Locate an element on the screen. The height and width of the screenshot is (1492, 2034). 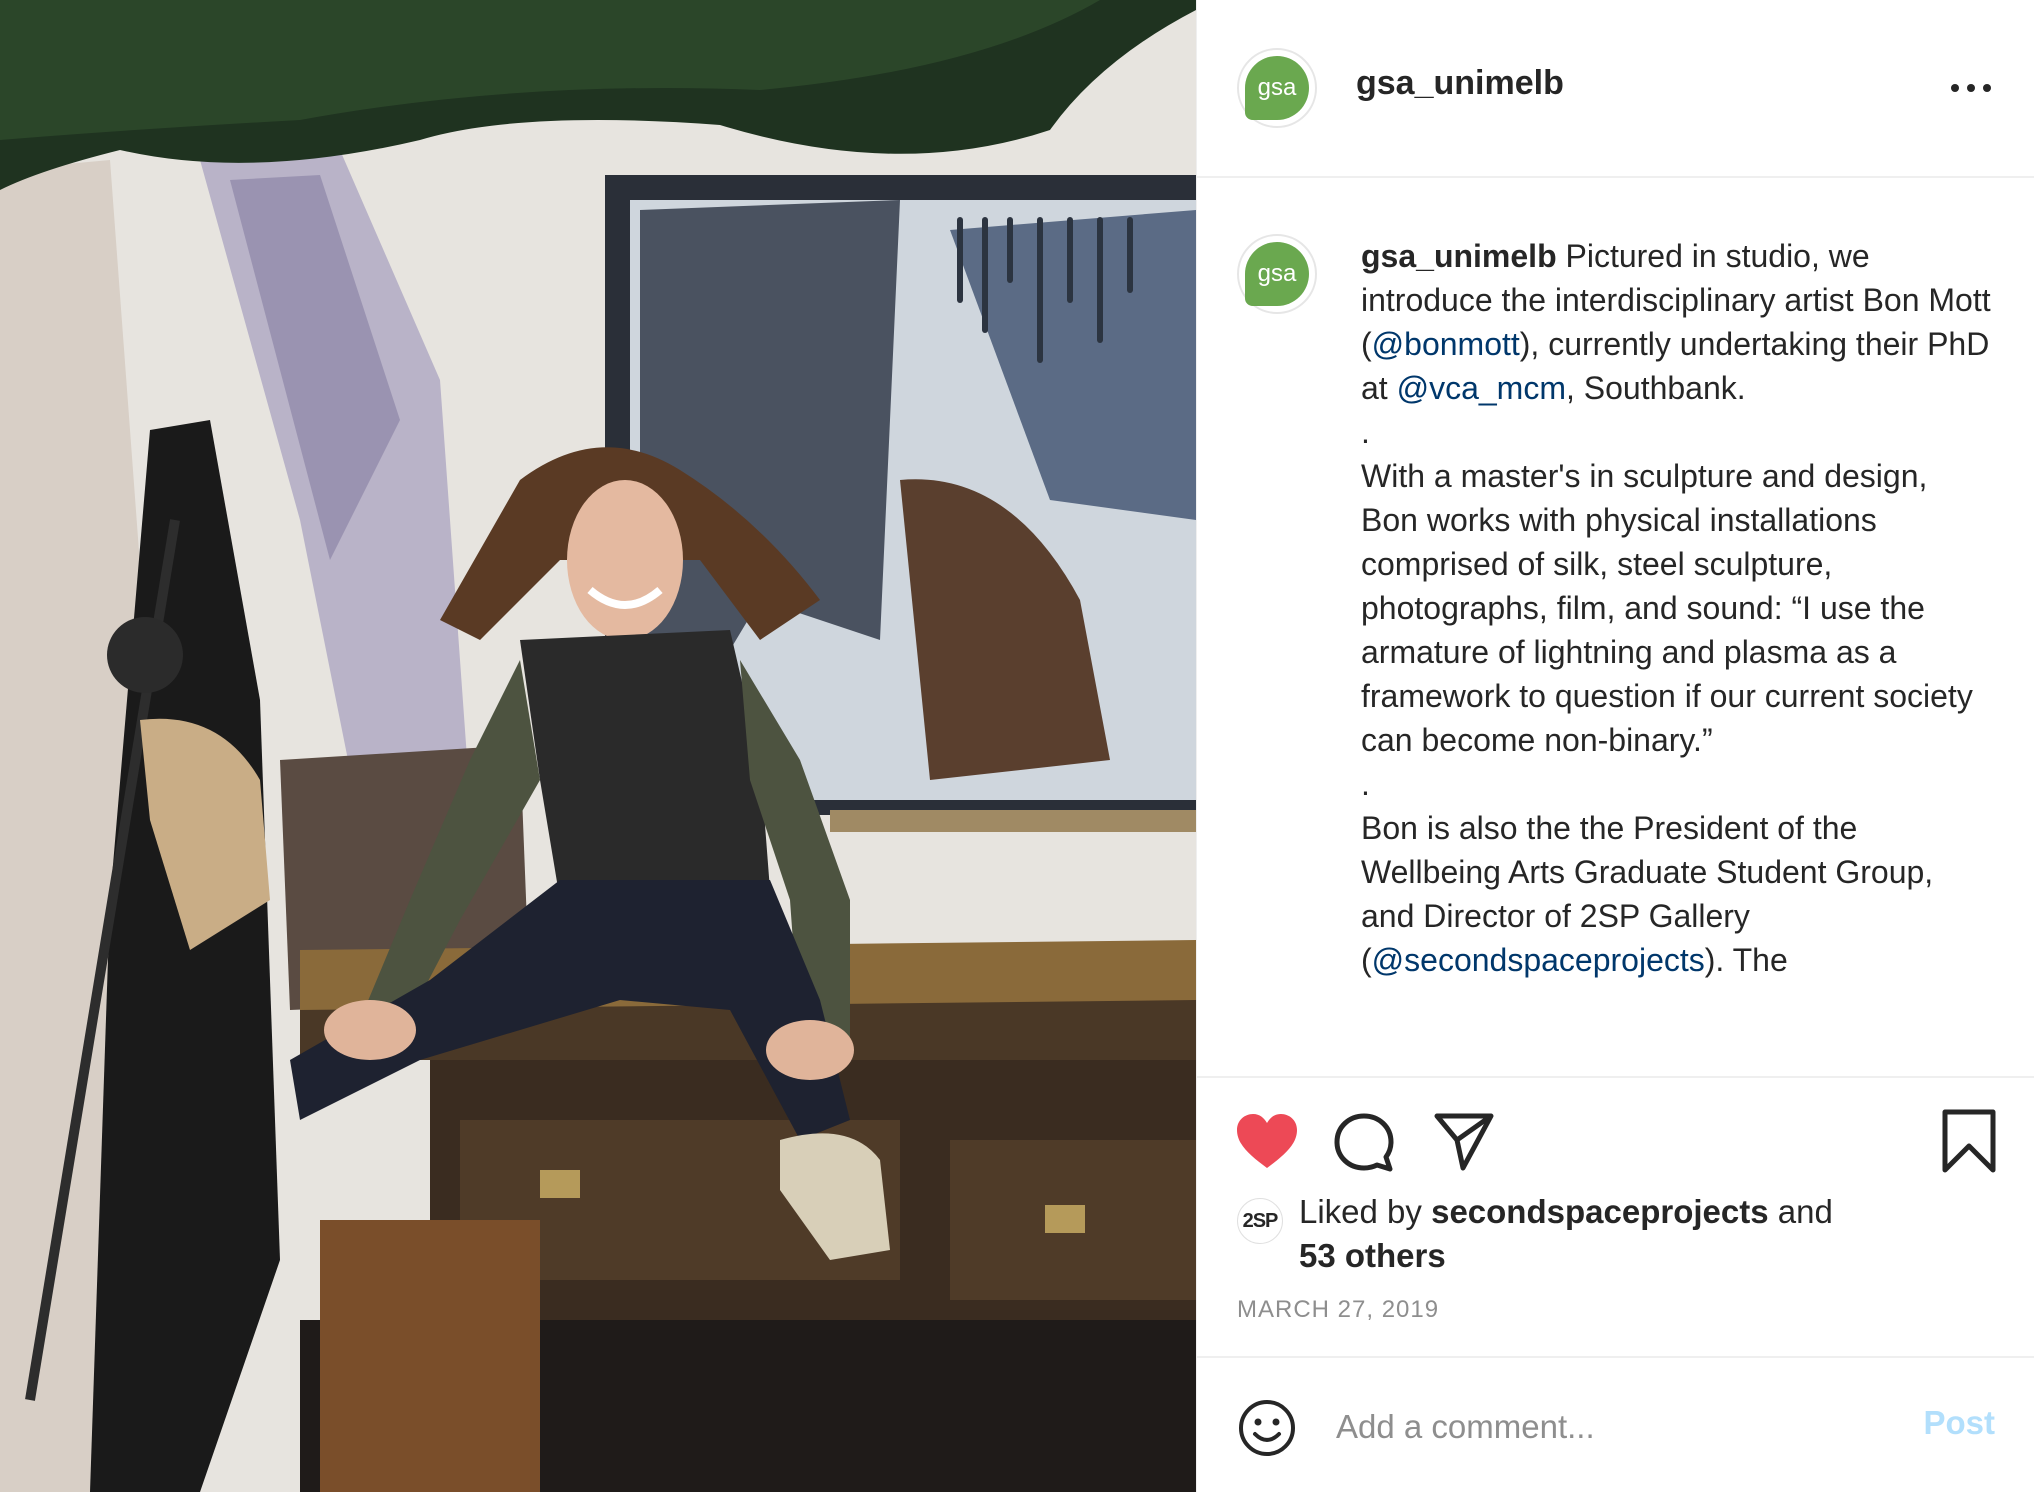
liker-avatar: 2SP is located at coordinates (1260, 1221).